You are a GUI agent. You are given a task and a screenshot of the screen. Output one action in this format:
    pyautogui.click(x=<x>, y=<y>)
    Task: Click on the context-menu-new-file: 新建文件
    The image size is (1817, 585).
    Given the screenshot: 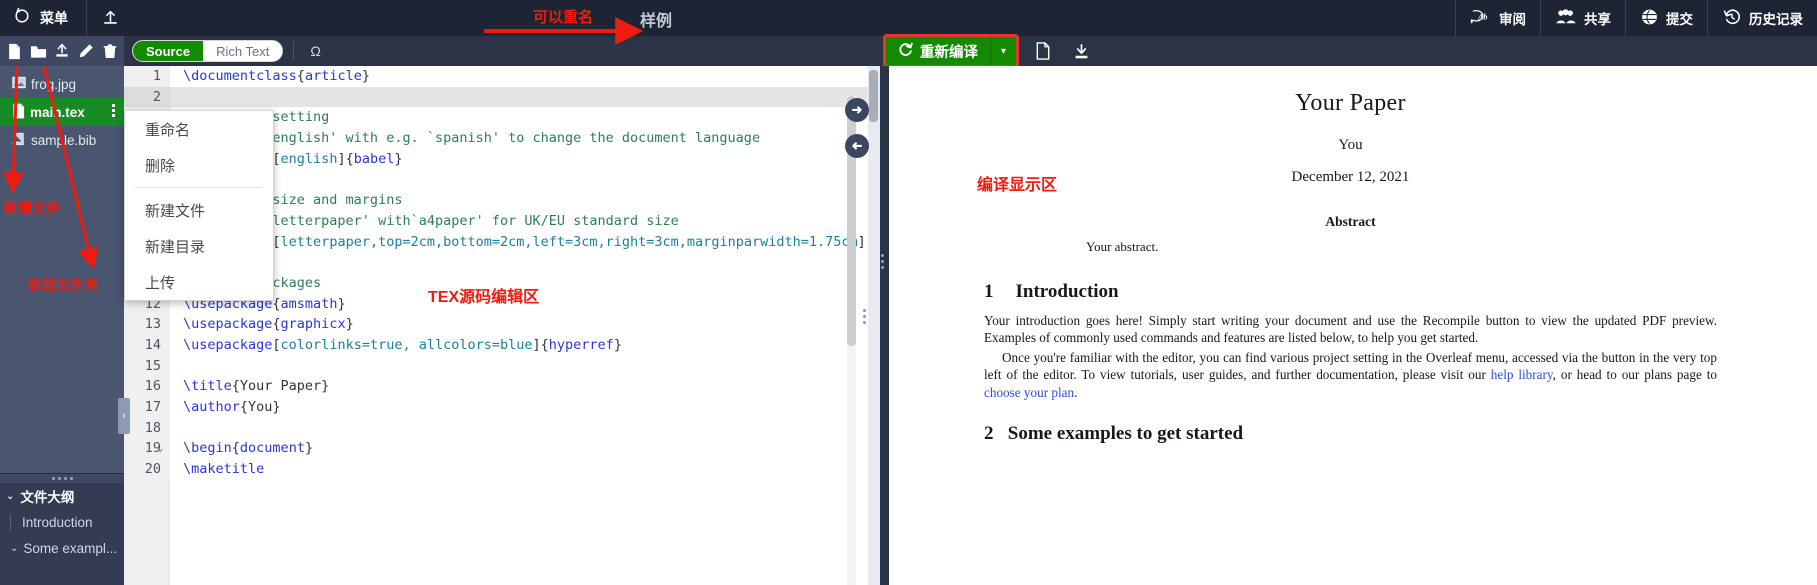 What is the action you would take?
    pyautogui.click(x=199, y=210)
    